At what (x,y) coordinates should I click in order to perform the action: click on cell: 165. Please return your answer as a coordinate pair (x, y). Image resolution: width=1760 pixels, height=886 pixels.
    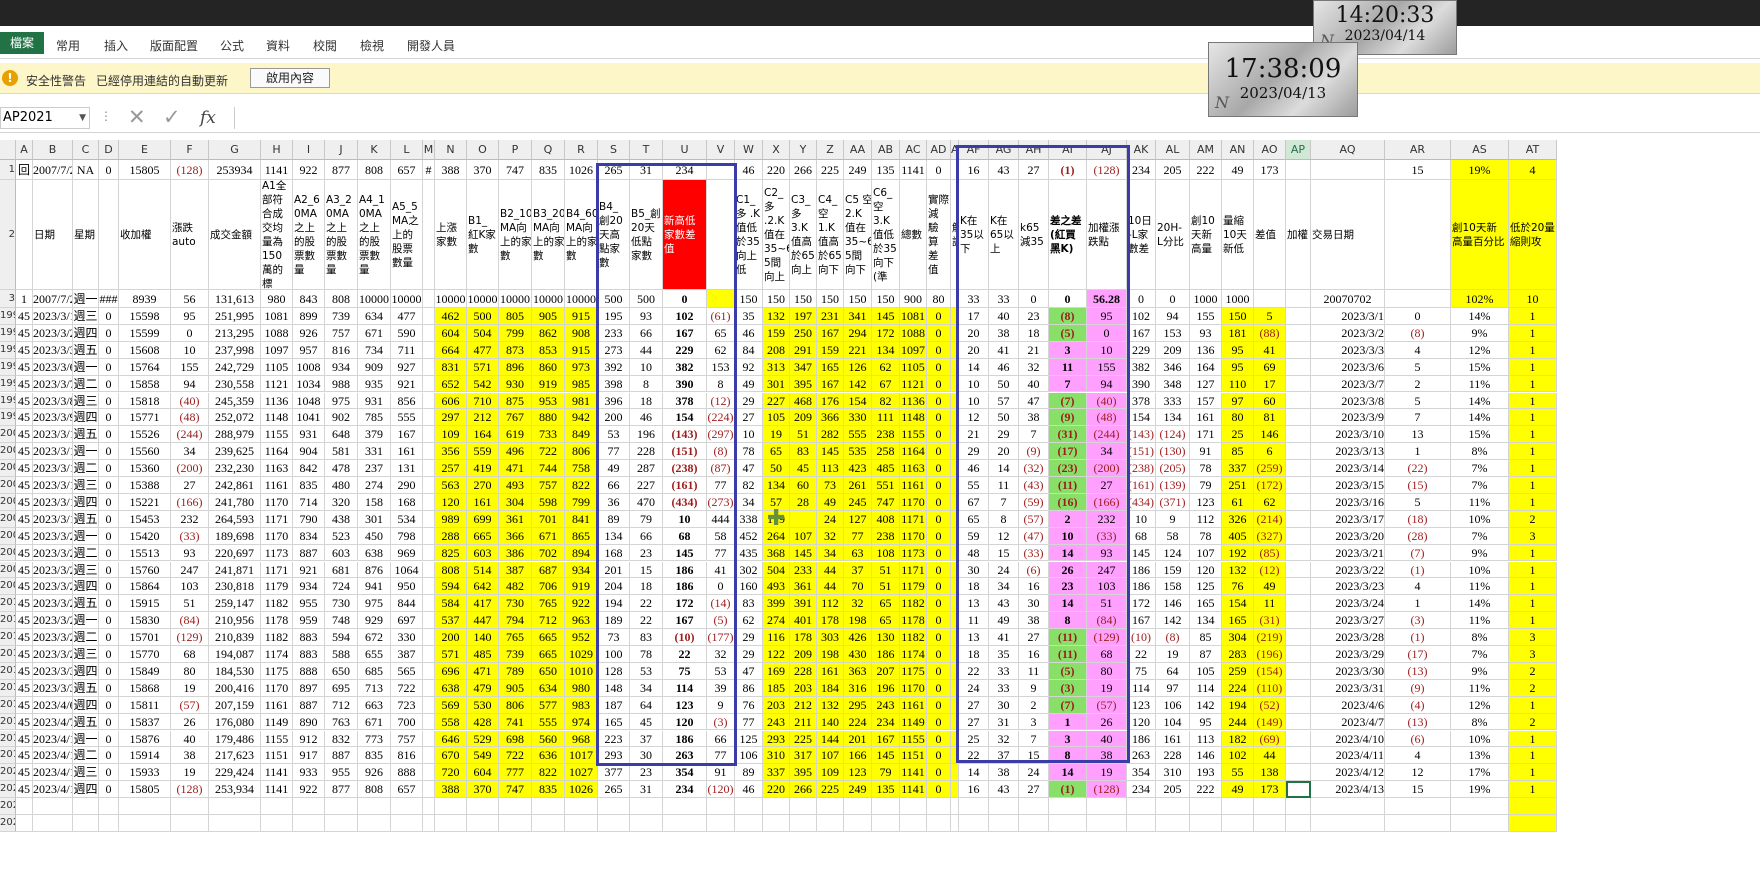
    Looking at the image, I should click on (1206, 604).